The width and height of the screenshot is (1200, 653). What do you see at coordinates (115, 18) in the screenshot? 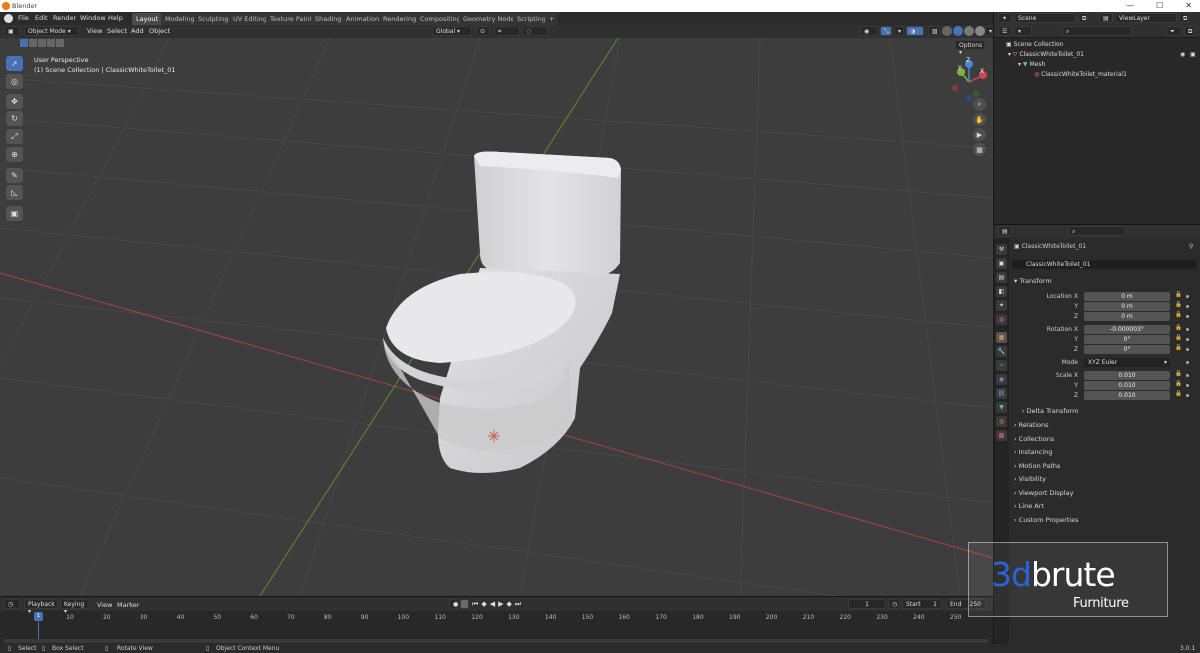
I see `menu-help: Help` at bounding box center [115, 18].